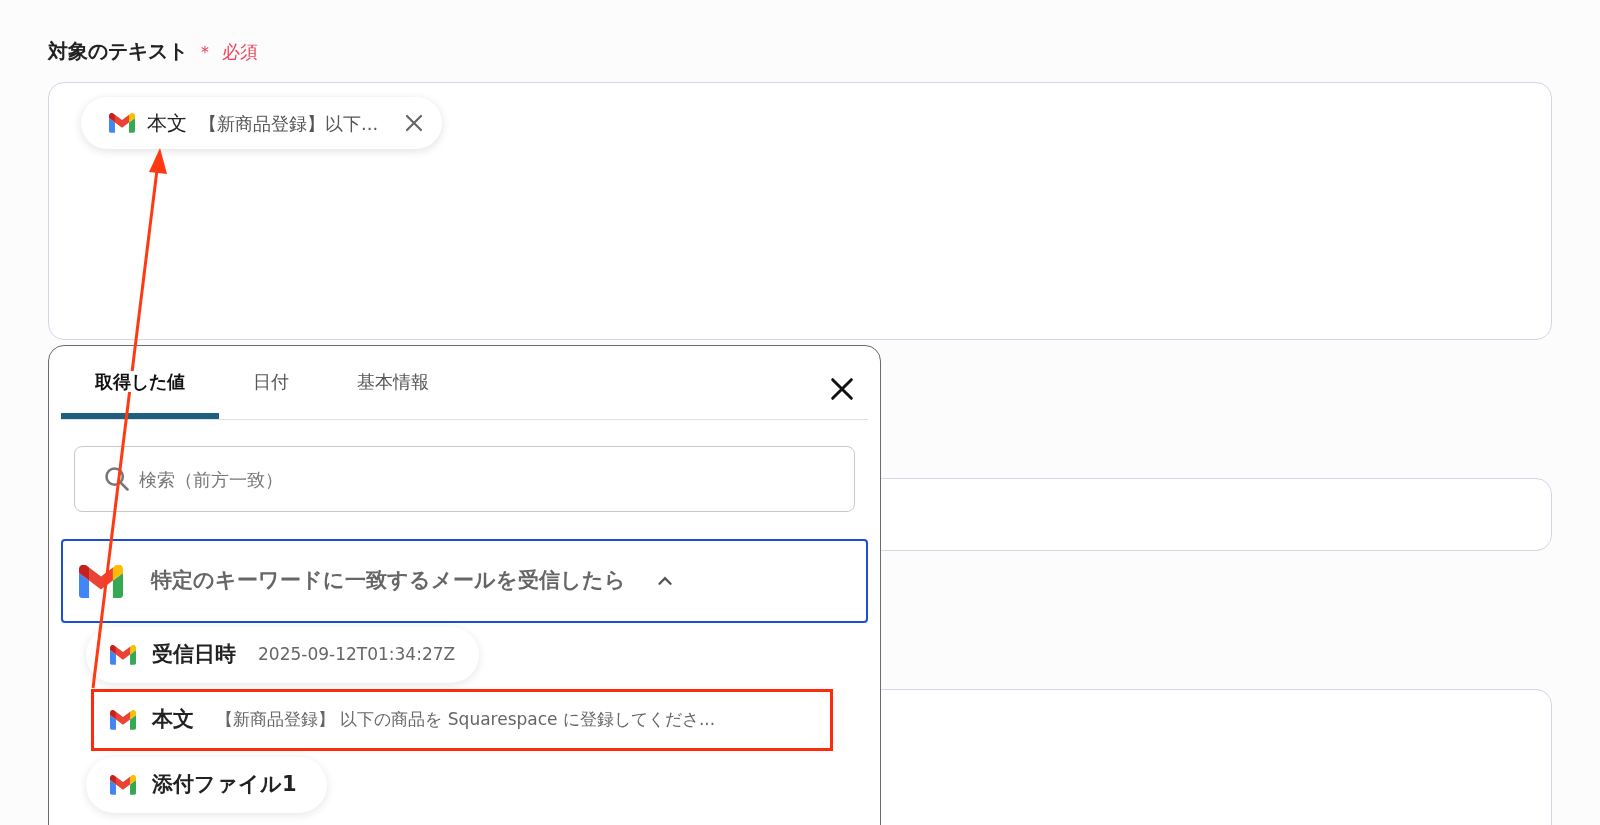  I want to click on variable-item: 添付ファイル1, so click(206, 785).